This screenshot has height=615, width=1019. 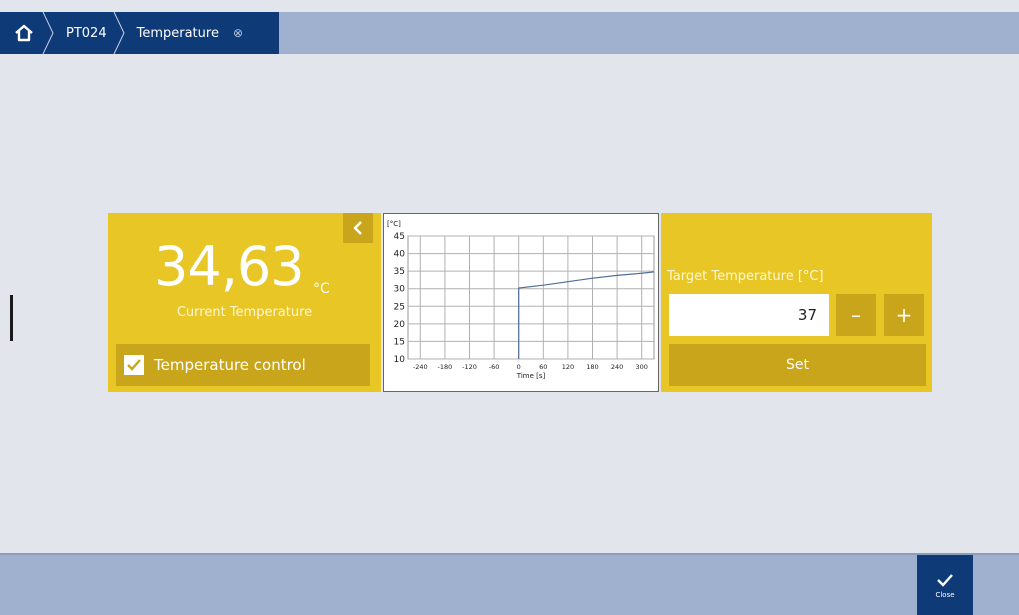 I want to click on collapse-button, so click(x=358, y=228).